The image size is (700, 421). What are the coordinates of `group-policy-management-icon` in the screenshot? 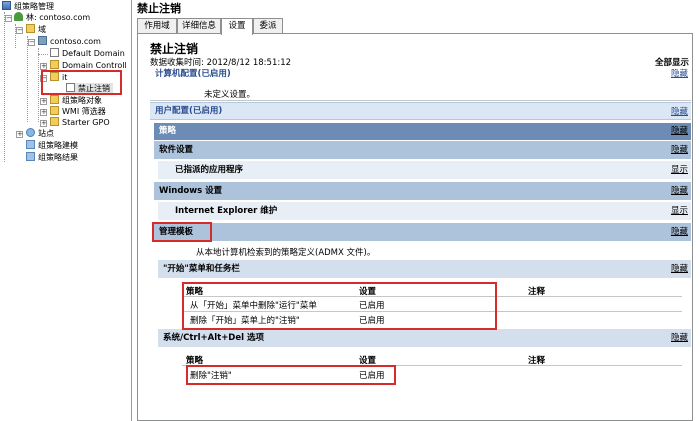 It's located at (6, 5).